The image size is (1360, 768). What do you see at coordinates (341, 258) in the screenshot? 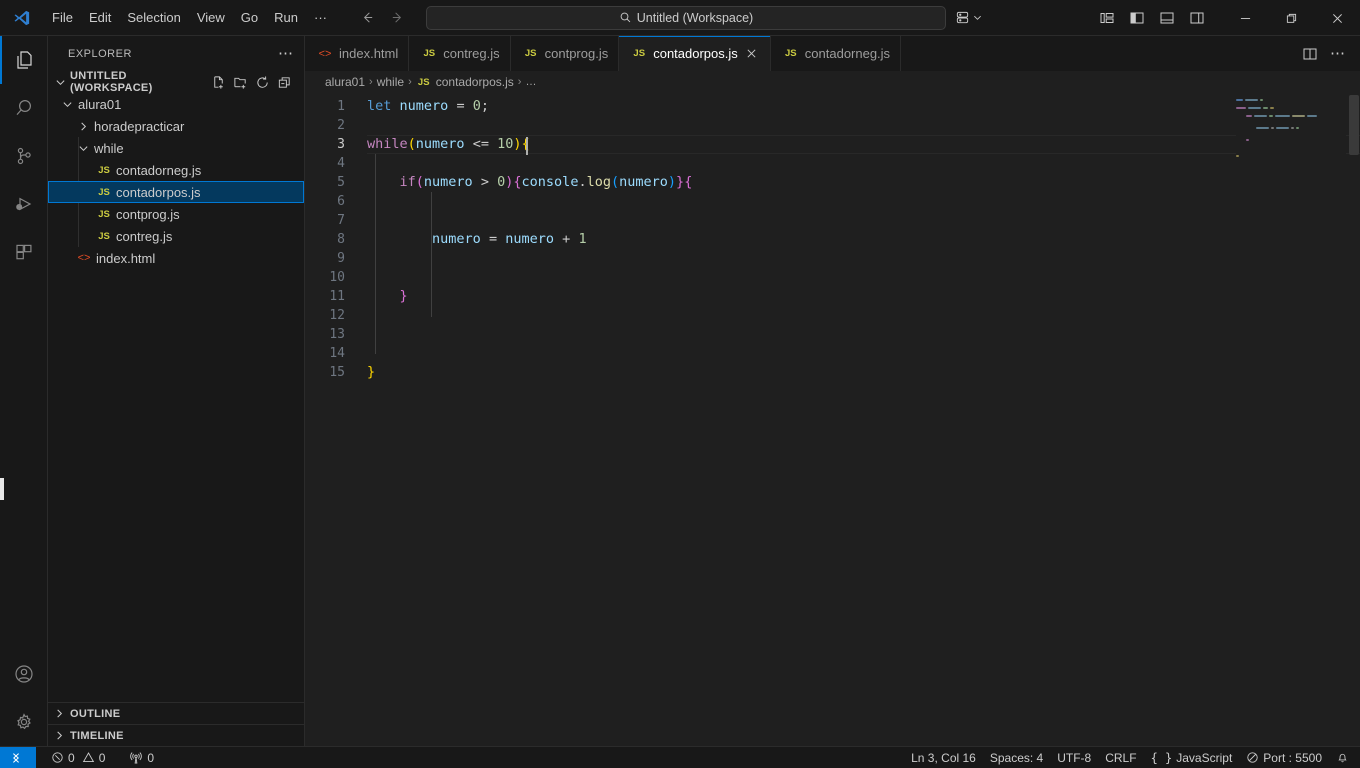
I see `line-number: 9` at bounding box center [341, 258].